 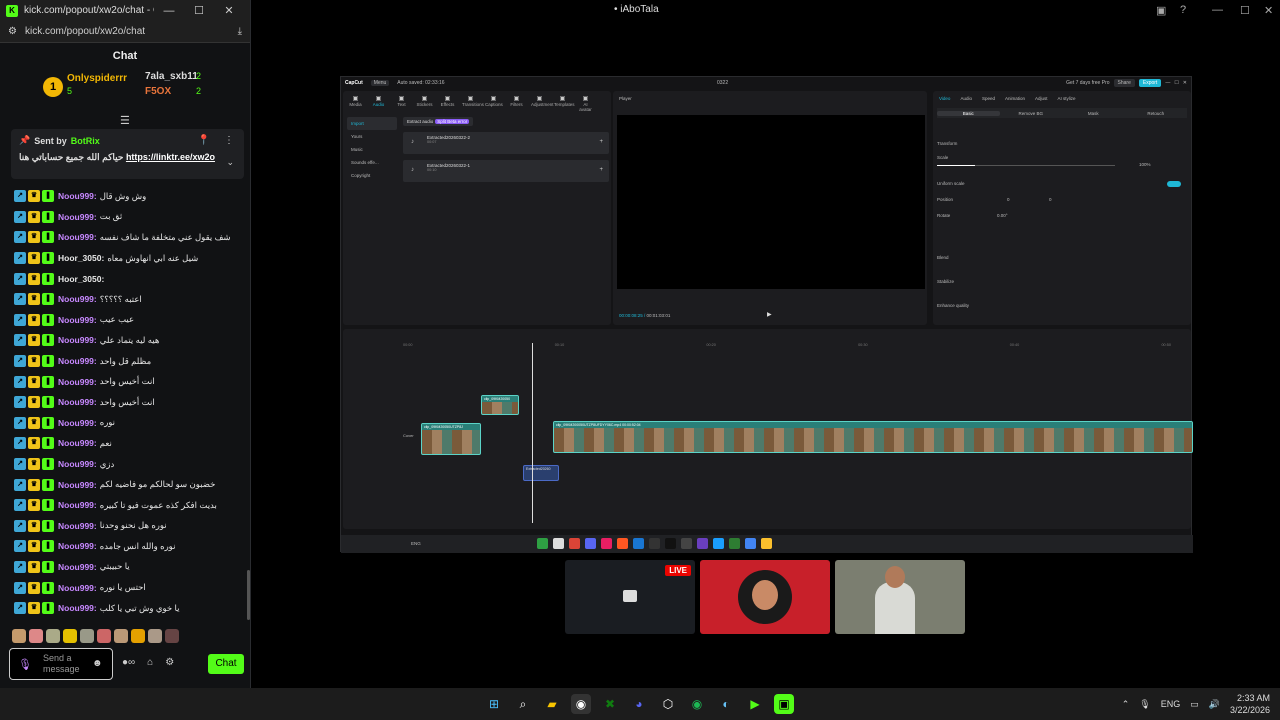 What do you see at coordinates (988, 98) in the screenshot?
I see `property-tab: Speed` at bounding box center [988, 98].